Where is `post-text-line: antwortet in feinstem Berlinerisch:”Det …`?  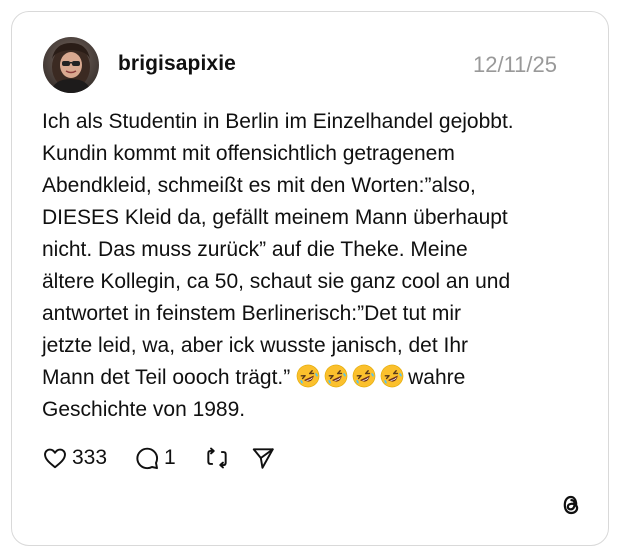 post-text-line: antwortet in feinstem Berlinerisch:”Det … is located at coordinates (251, 313).